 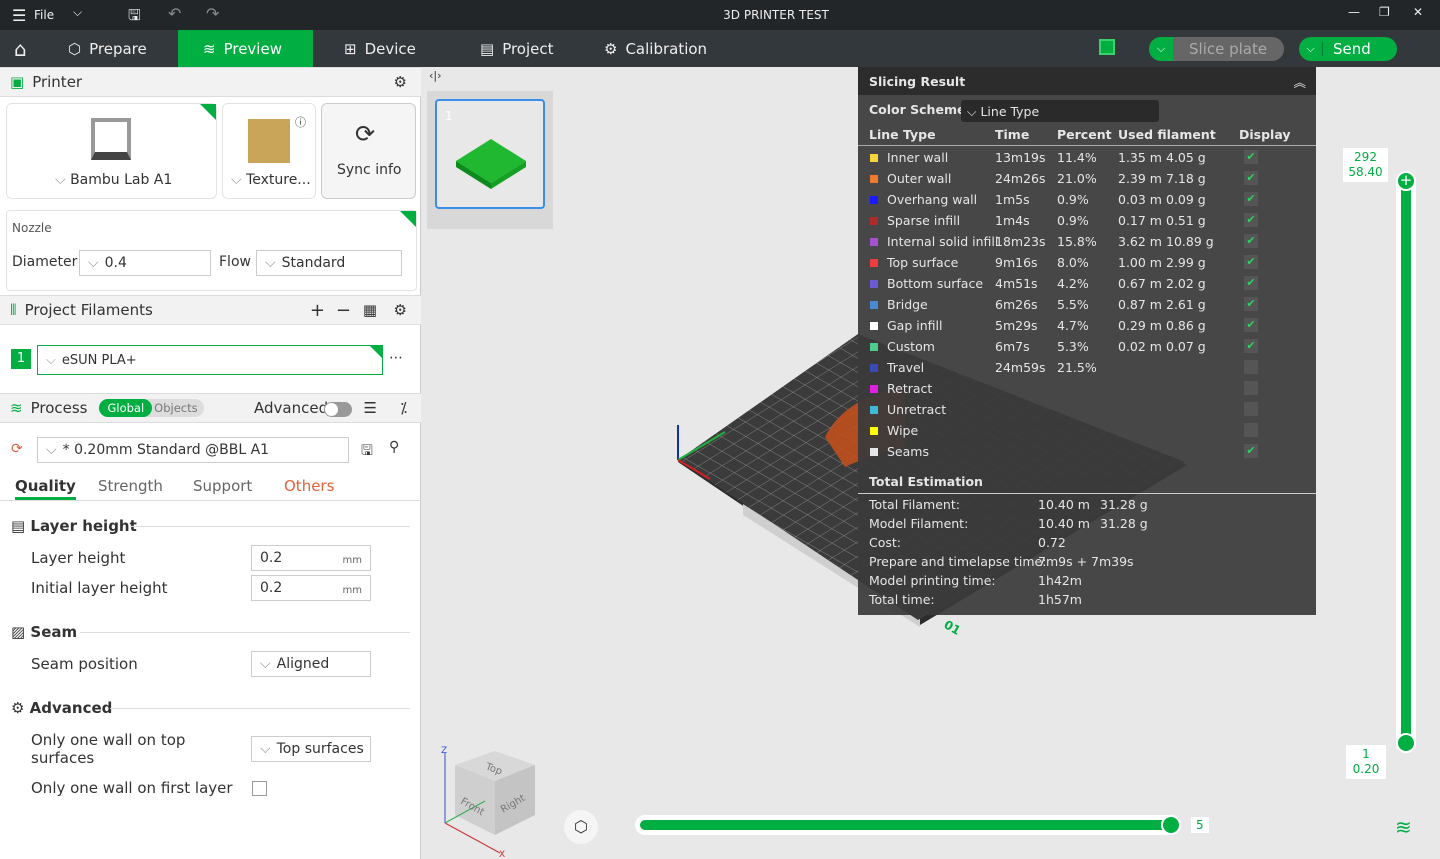 I want to click on layer-slider: +, so click(x=1406, y=462).